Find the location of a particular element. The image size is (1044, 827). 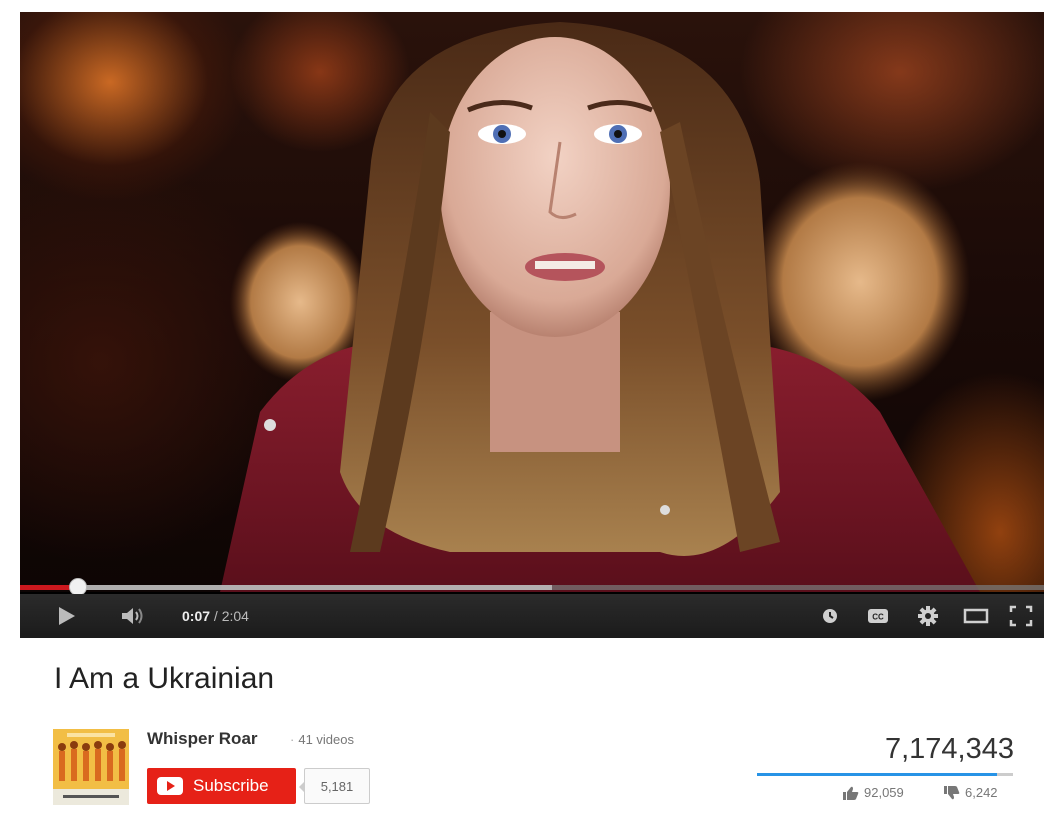

theater-mode-icon is located at coordinates (976, 616).